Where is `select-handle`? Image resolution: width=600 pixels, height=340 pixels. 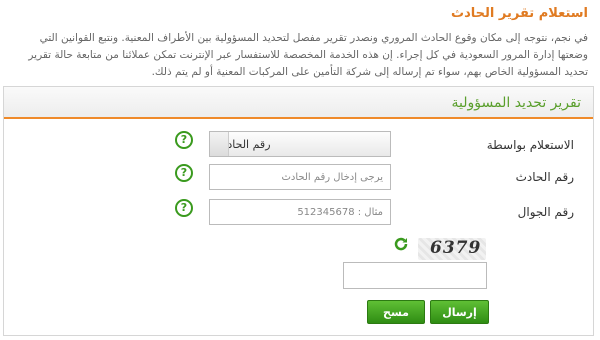 select-handle is located at coordinates (219, 144).